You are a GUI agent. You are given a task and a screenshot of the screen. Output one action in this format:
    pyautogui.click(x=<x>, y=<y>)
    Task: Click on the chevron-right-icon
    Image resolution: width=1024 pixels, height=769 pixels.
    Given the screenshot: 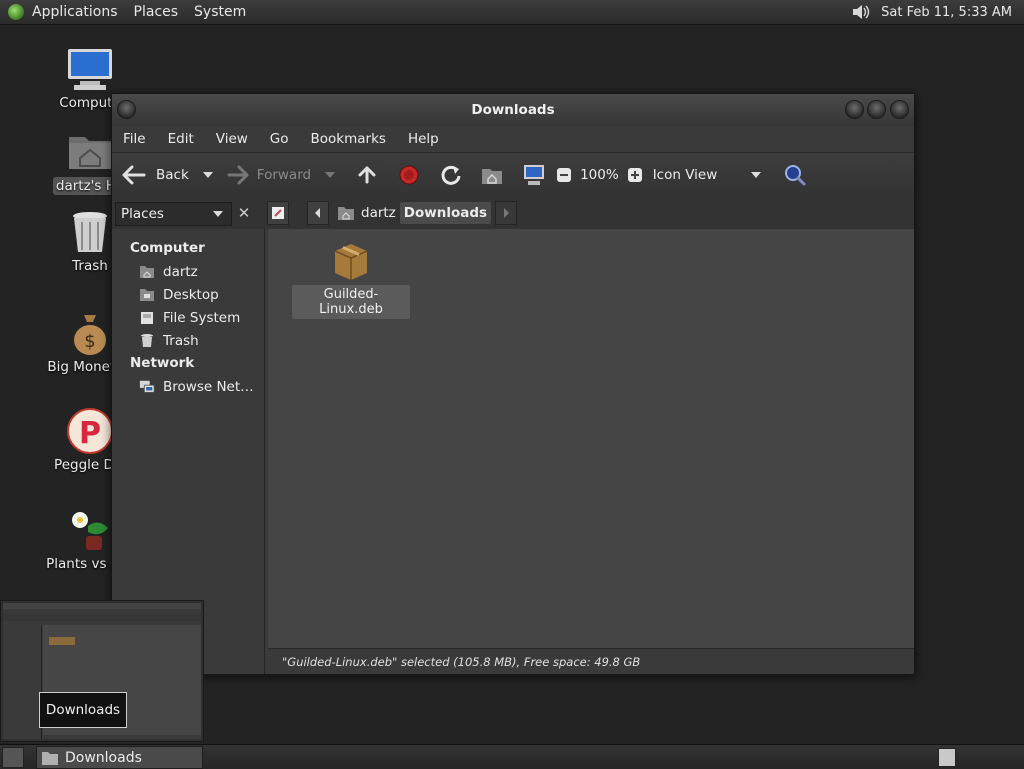 What is the action you would take?
    pyautogui.click(x=507, y=213)
    